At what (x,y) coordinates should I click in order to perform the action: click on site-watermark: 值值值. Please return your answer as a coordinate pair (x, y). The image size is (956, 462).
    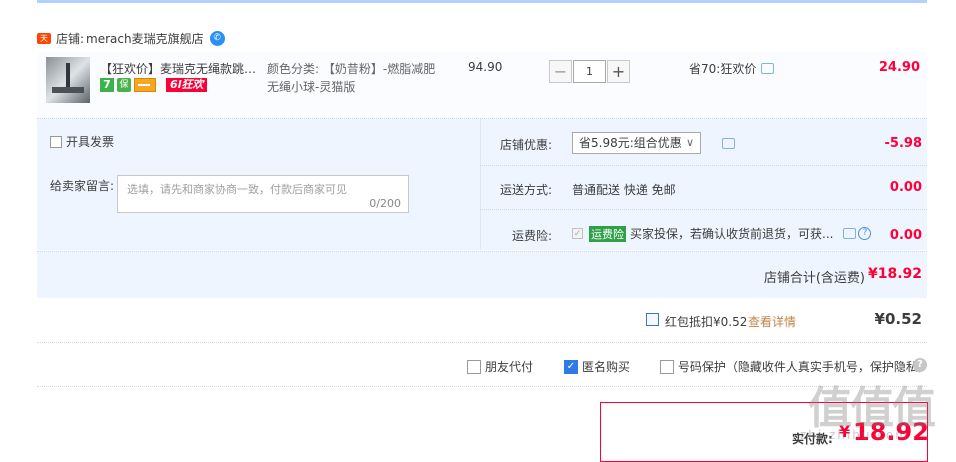
    Looking at the image, I should click on (872, 408).